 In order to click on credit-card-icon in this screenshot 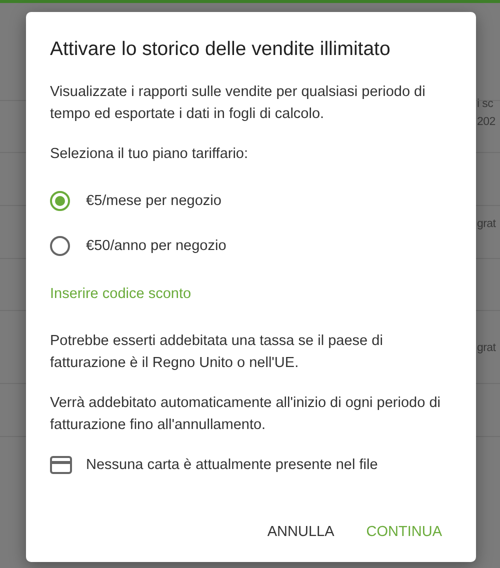, I will do `click(61, 465)`.